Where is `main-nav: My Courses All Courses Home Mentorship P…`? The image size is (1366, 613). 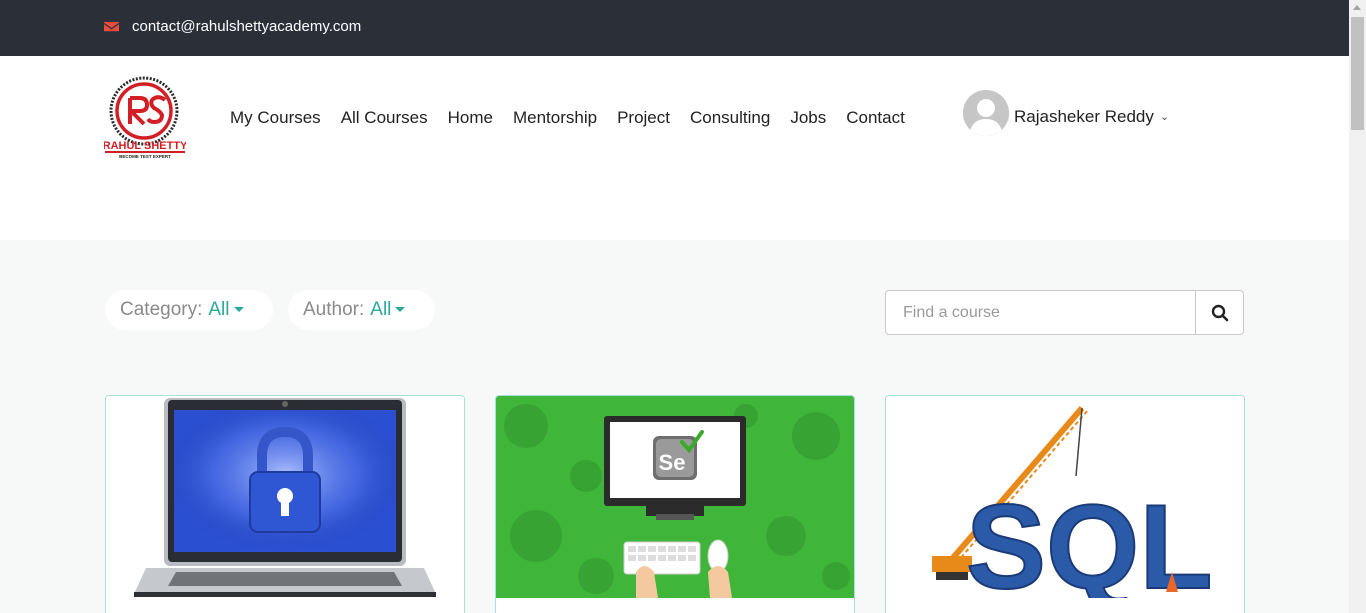 main-nav: My Courses All Courses Home Mentorship P… is located at coordinates (577, 118).